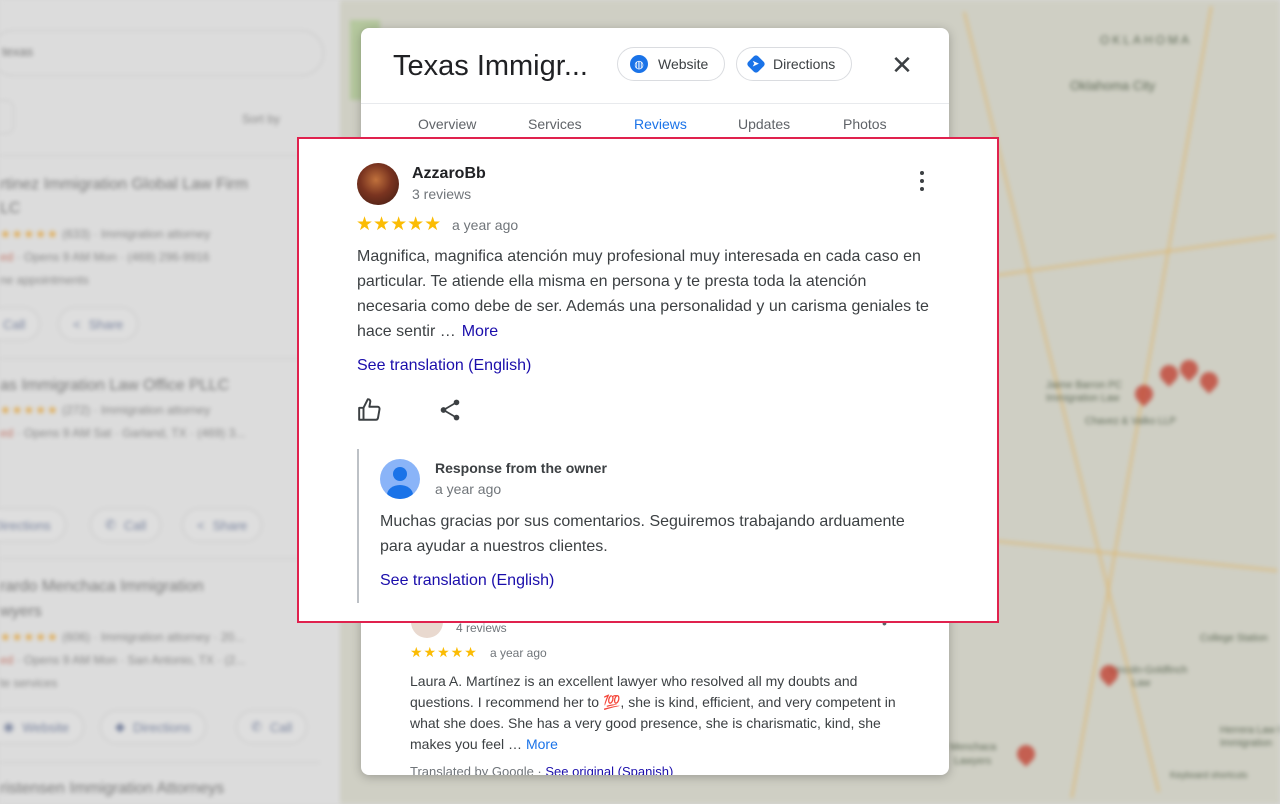 This screenshot has width=1280, height=804. Describe the element at coordinates (442, 194) in the screenshot. I see `reviewer-meta: 3 reviews` at that location.